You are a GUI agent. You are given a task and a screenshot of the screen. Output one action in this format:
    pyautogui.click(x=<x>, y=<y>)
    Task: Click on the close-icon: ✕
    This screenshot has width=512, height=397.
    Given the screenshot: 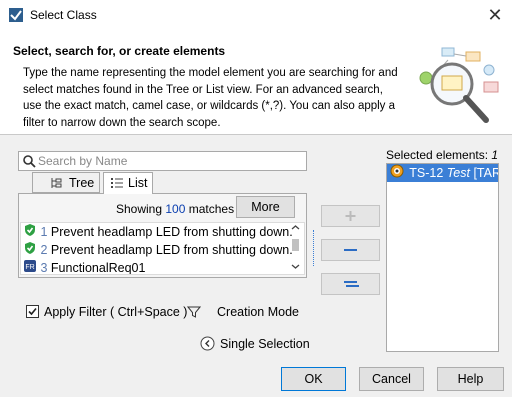 What is the action you would take?
    pyautogui.click(x=495, y=15)
    